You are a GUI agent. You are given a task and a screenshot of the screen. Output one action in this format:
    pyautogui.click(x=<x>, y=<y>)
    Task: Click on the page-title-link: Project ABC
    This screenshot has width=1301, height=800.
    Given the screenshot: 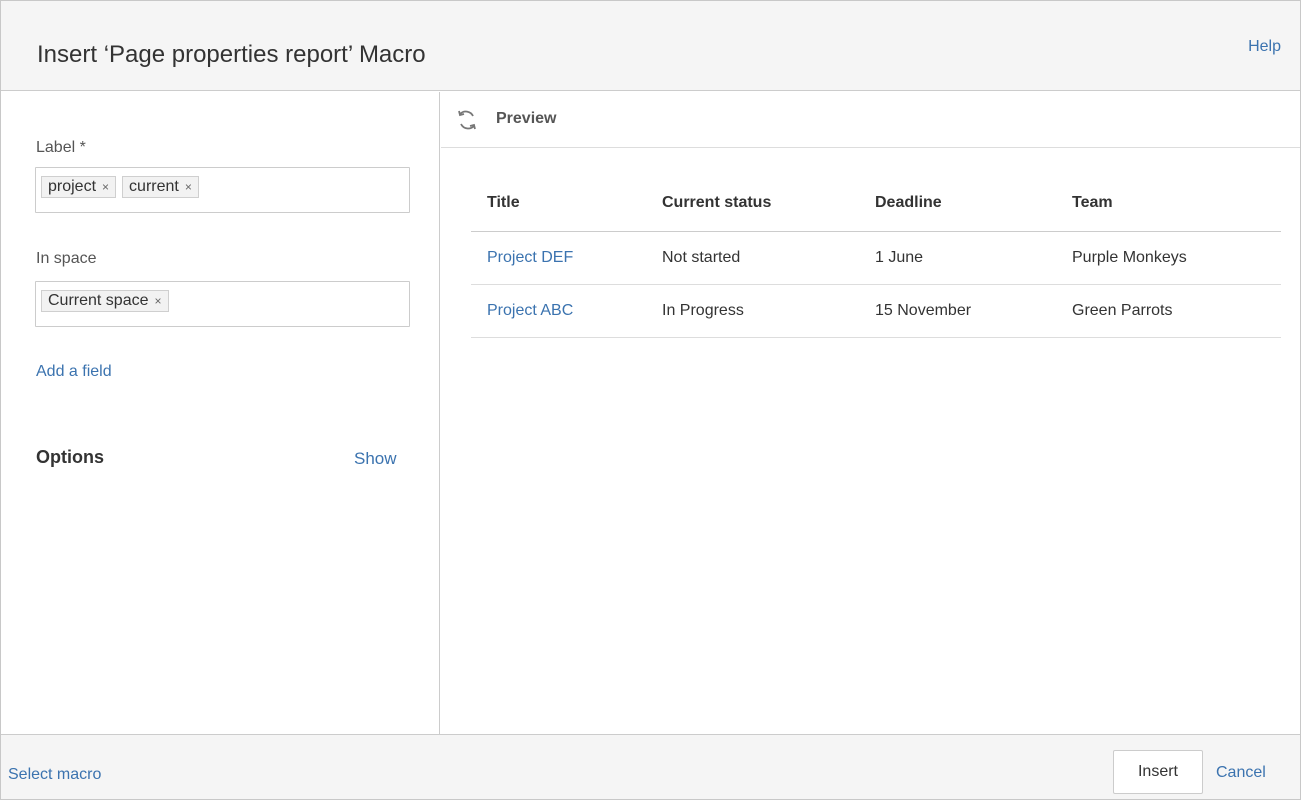 What is the action you would take?
    pyautogui.click(x=558, y=311)
    